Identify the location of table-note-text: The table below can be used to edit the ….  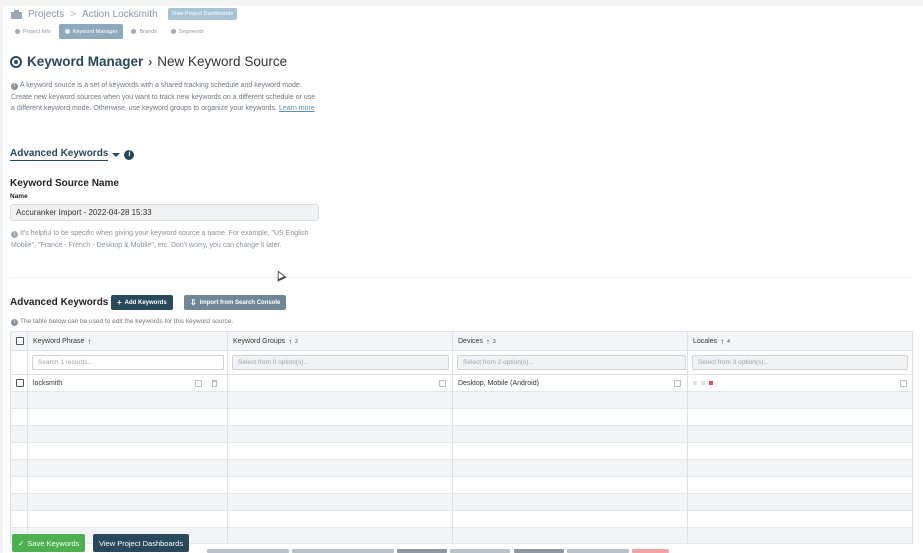
(127, 321).